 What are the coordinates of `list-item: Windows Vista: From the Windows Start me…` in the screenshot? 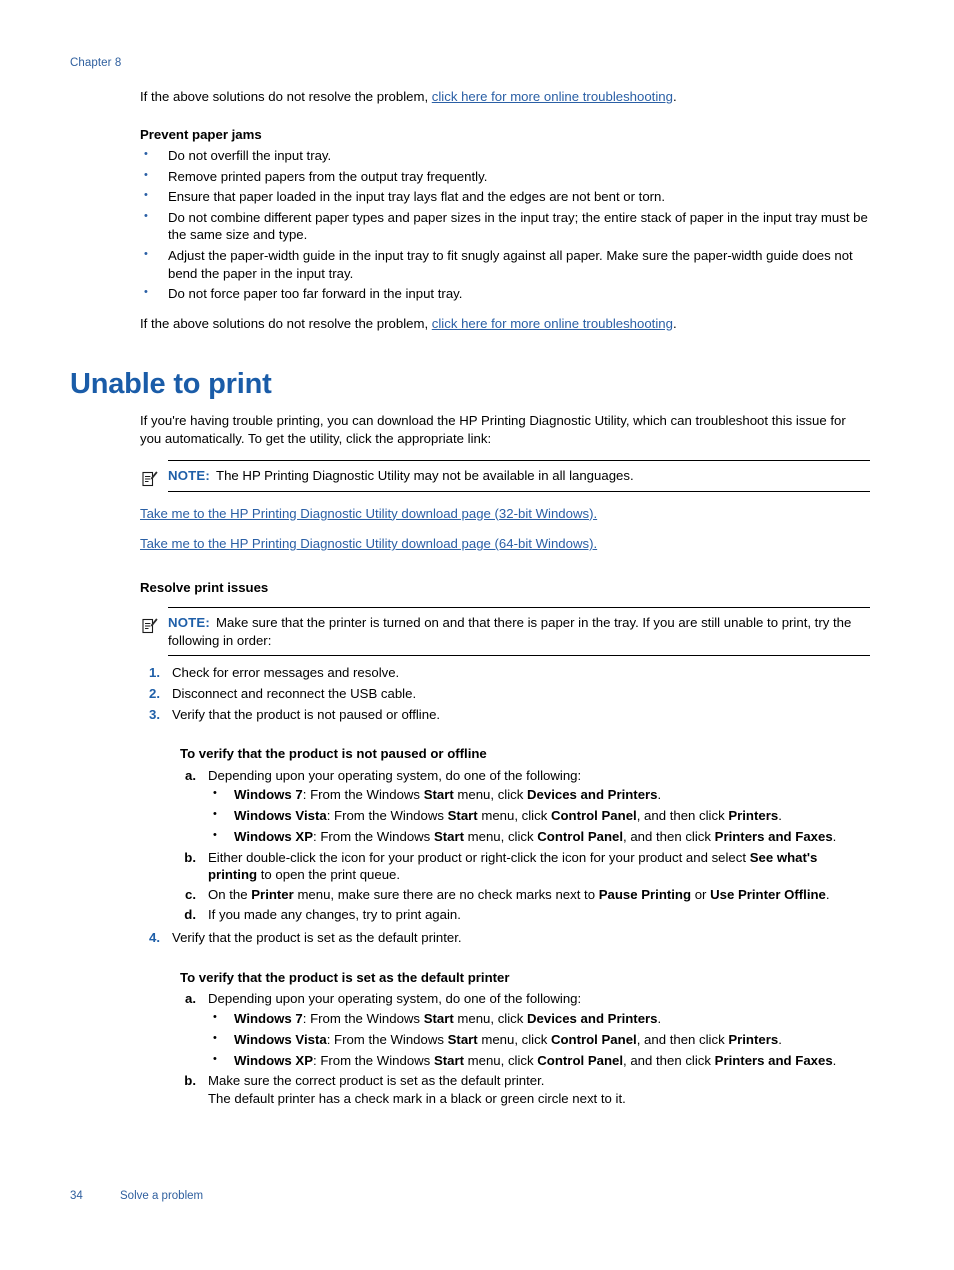 It's located at (539, 815).